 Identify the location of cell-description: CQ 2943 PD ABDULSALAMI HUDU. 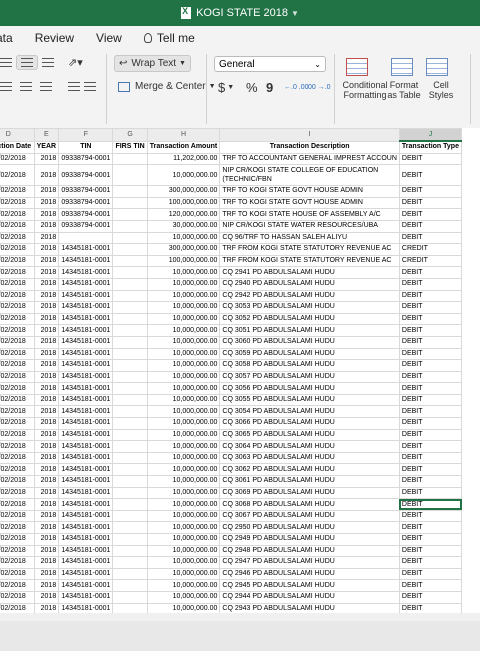
(309, 607).